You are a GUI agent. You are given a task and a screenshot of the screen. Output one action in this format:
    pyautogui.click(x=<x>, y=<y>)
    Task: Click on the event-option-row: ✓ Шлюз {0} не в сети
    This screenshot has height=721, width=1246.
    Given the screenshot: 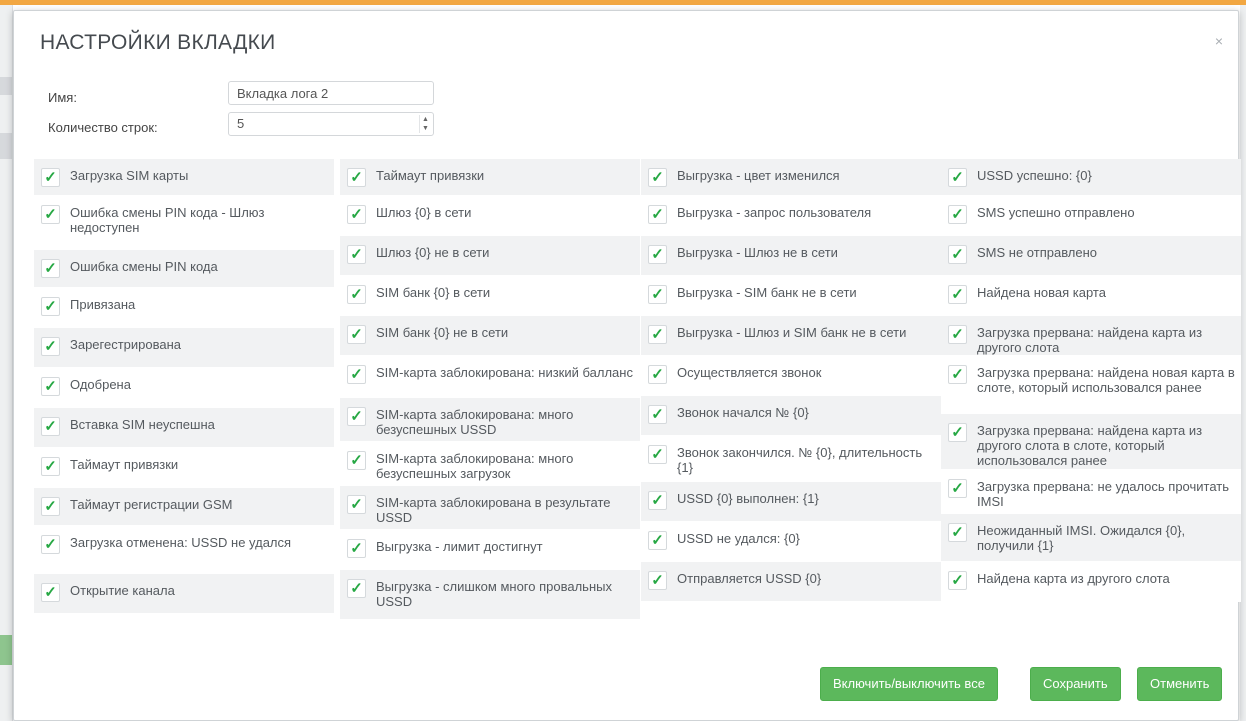 What is the action you would take?
    pyautogui.click(x=490, y=256)
    